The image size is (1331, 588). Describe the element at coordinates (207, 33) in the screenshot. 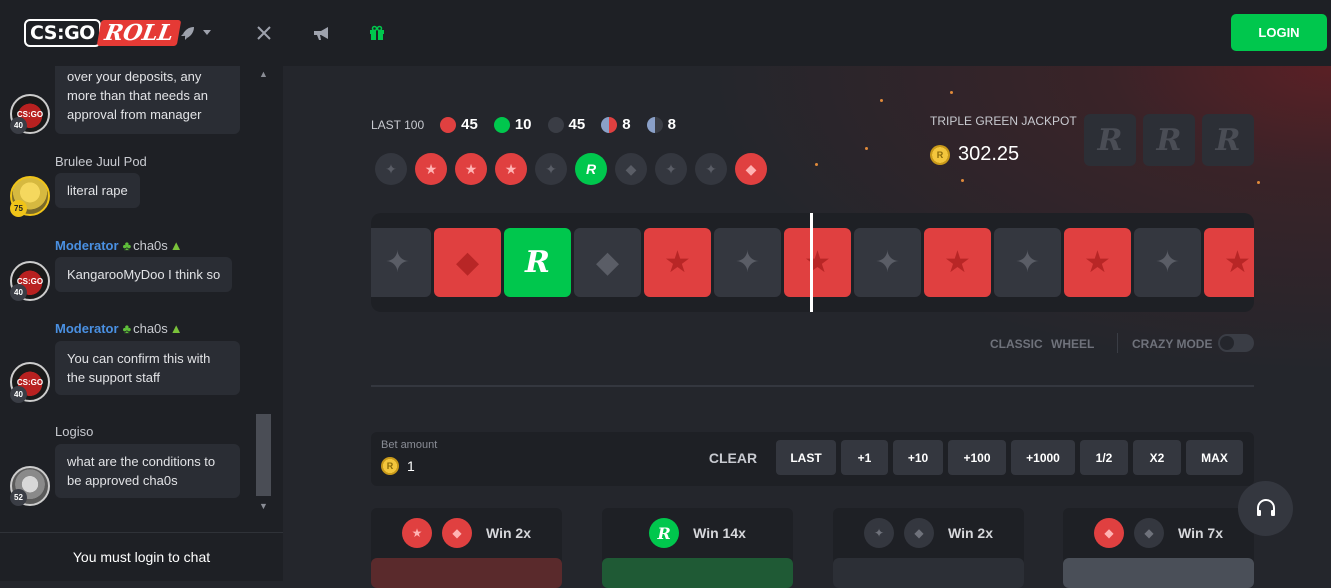

I see `chevron-down-icon` at that location.